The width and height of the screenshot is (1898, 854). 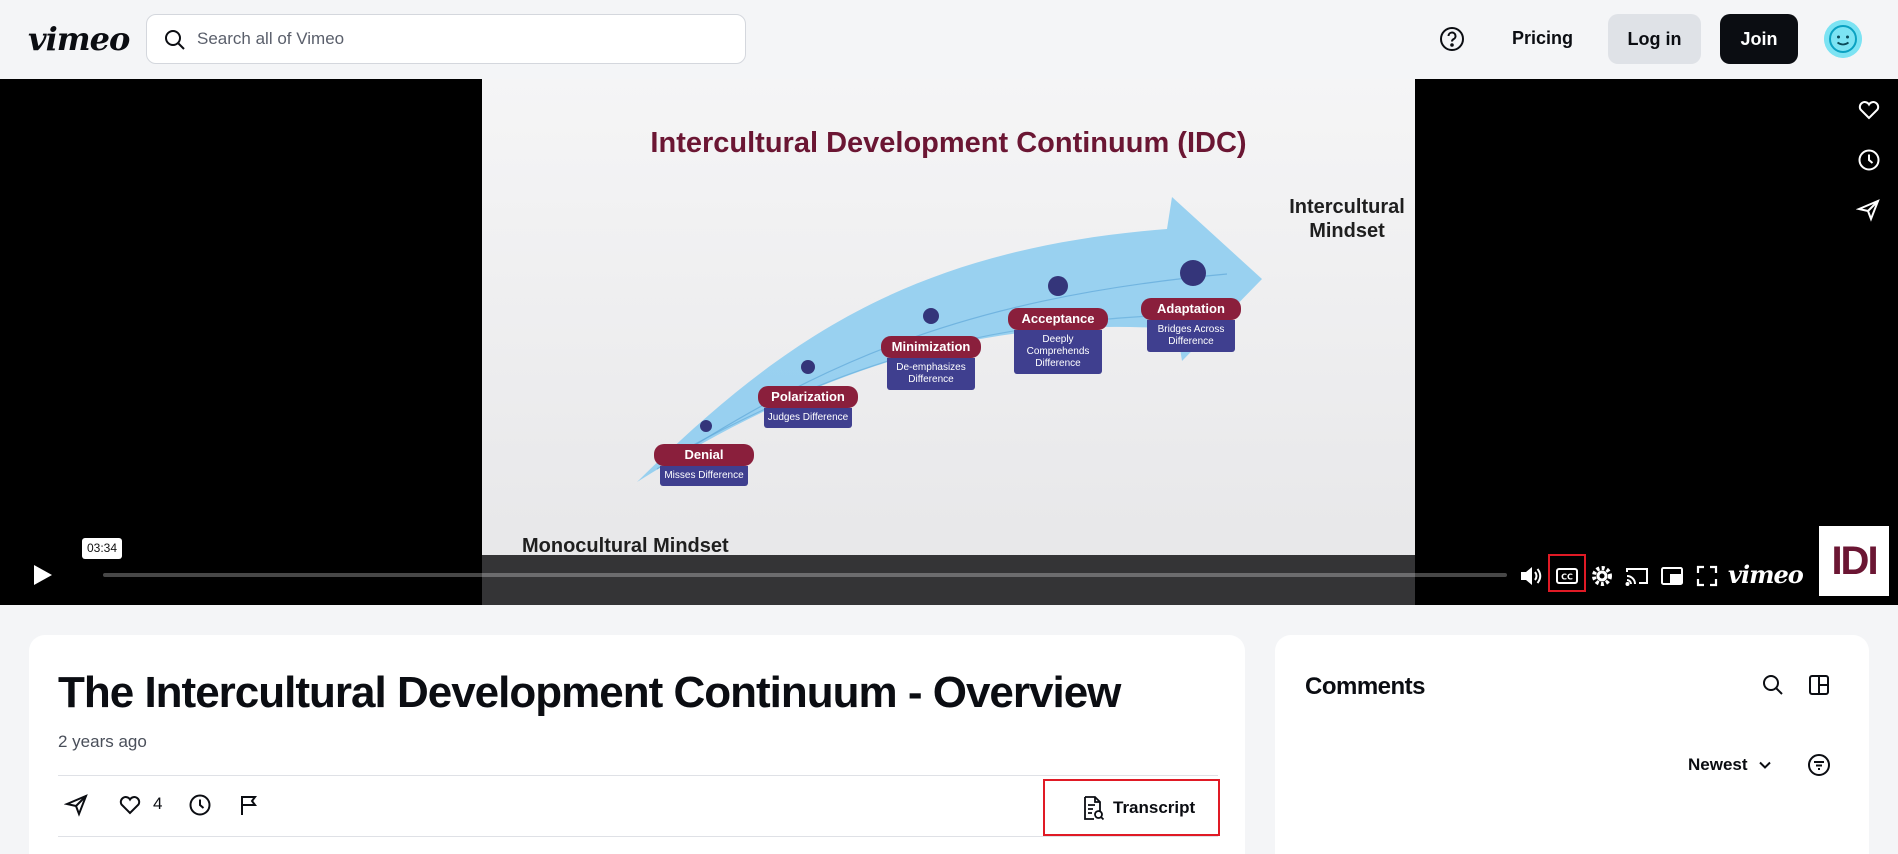 What do you see at coordinates (200, 805) in the screenshot?
I see `watch-later-clock-icon` at bounding box center [200, 805].